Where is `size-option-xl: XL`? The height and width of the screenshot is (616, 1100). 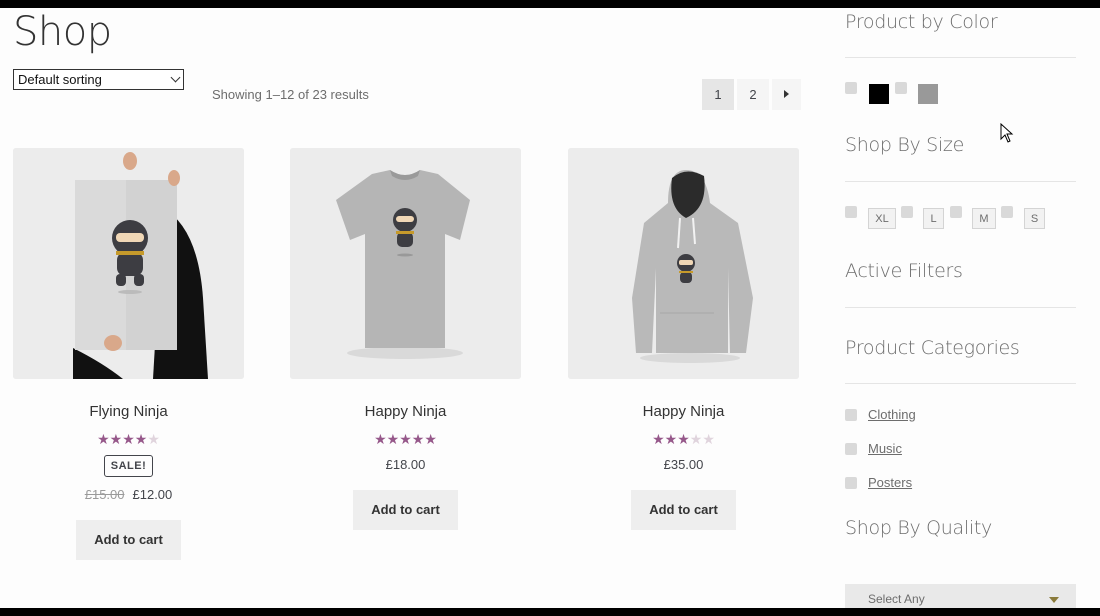 size-option-xl: XL is located at coordinates (882, 218).